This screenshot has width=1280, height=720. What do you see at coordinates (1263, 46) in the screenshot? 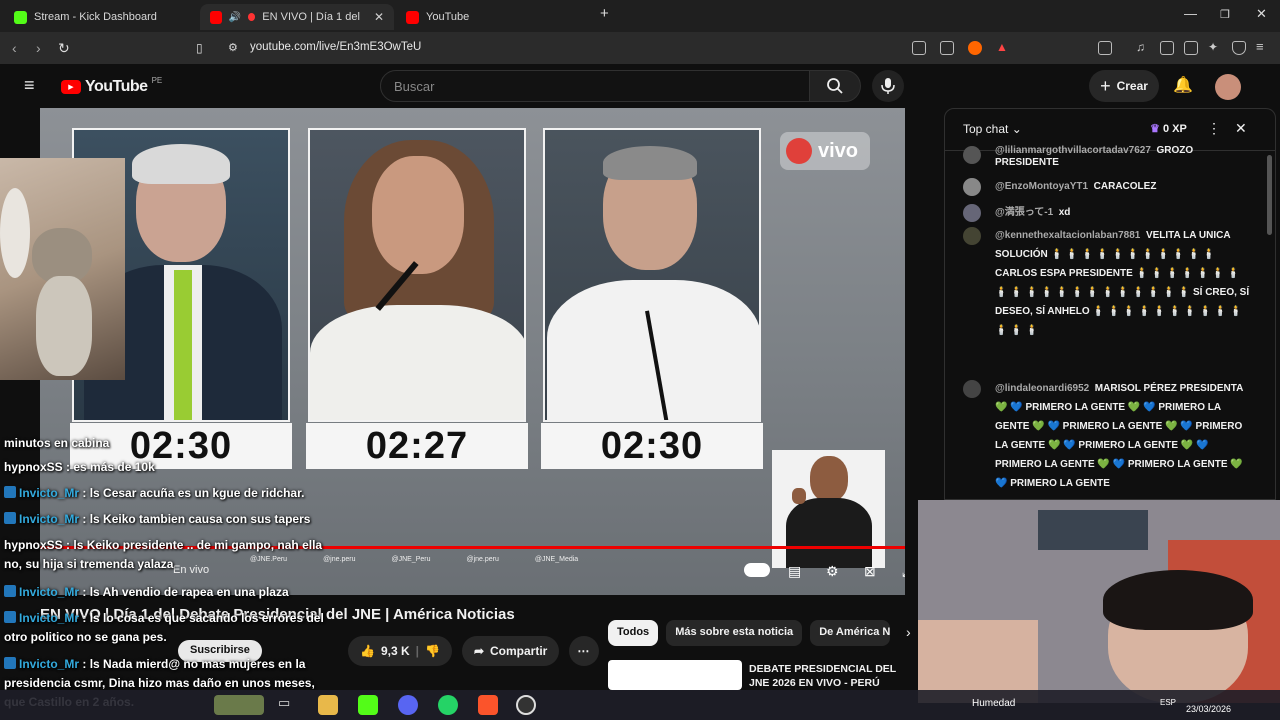
I see `menu-icon: ≡` at bounding box center [1263, 46].